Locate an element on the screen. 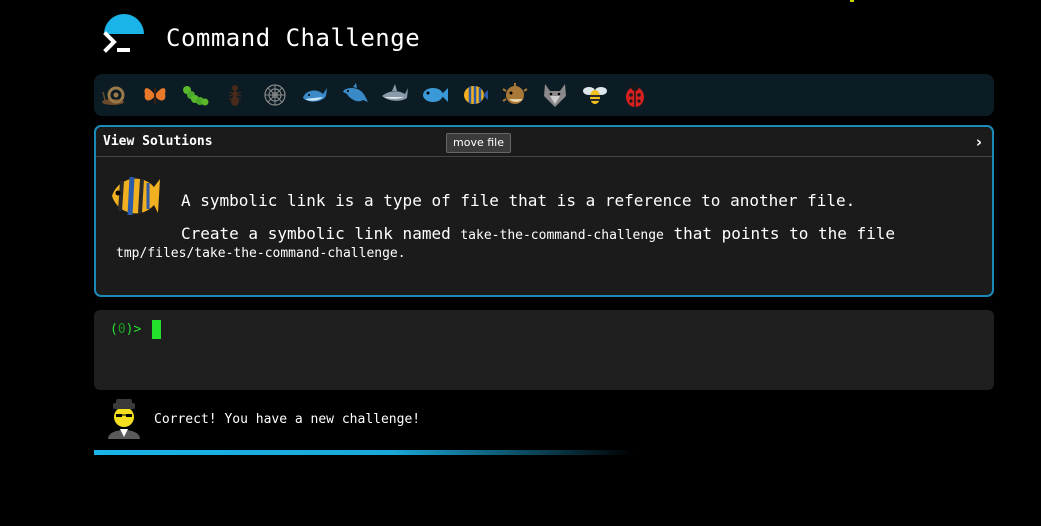 The width and height of the screenshot is (1041, 526). status-message: Correct! You have a new challenge! is located at coordinates (287, 419).